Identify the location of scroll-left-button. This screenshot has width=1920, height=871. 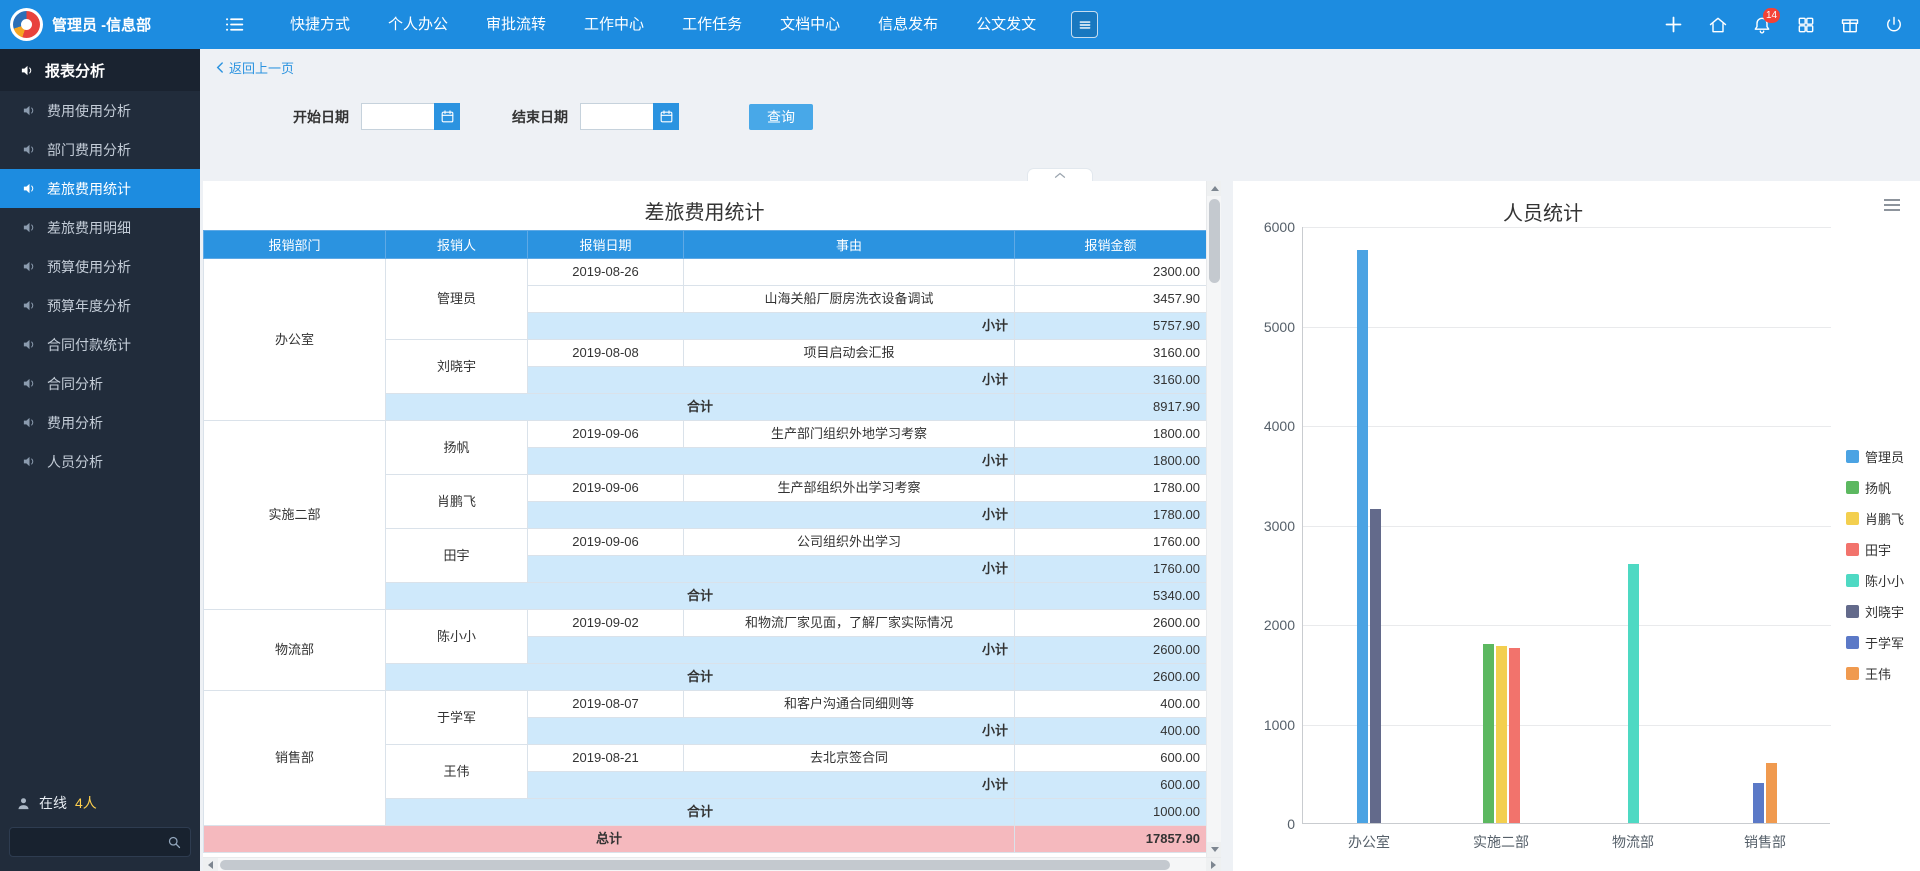
(210, 864).